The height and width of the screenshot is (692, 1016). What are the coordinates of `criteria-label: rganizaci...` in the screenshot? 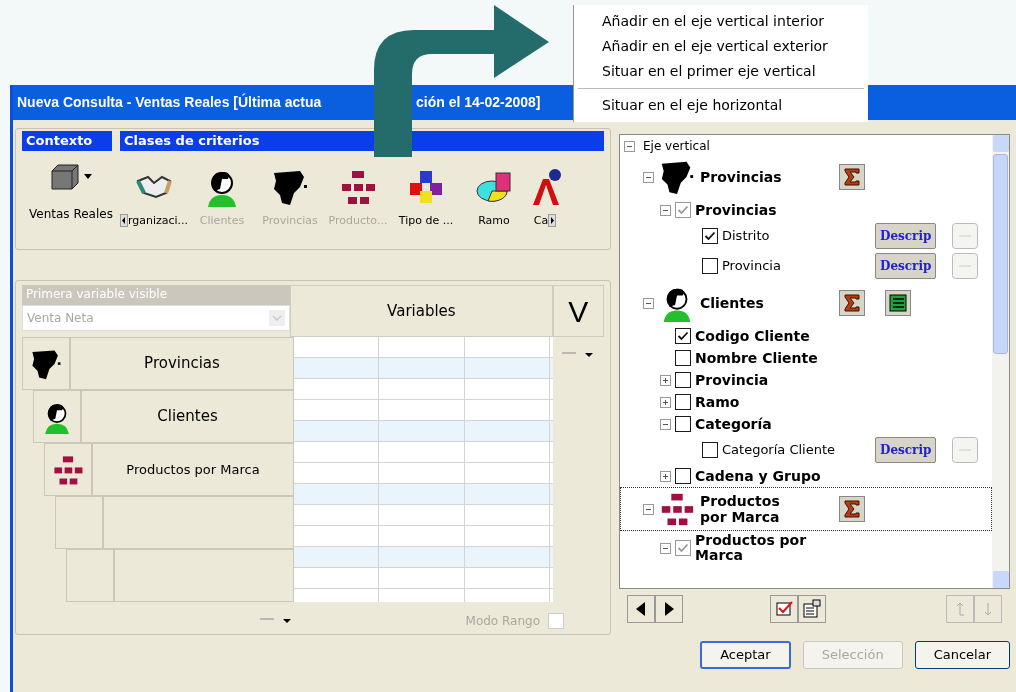 It's located at (158, 220).